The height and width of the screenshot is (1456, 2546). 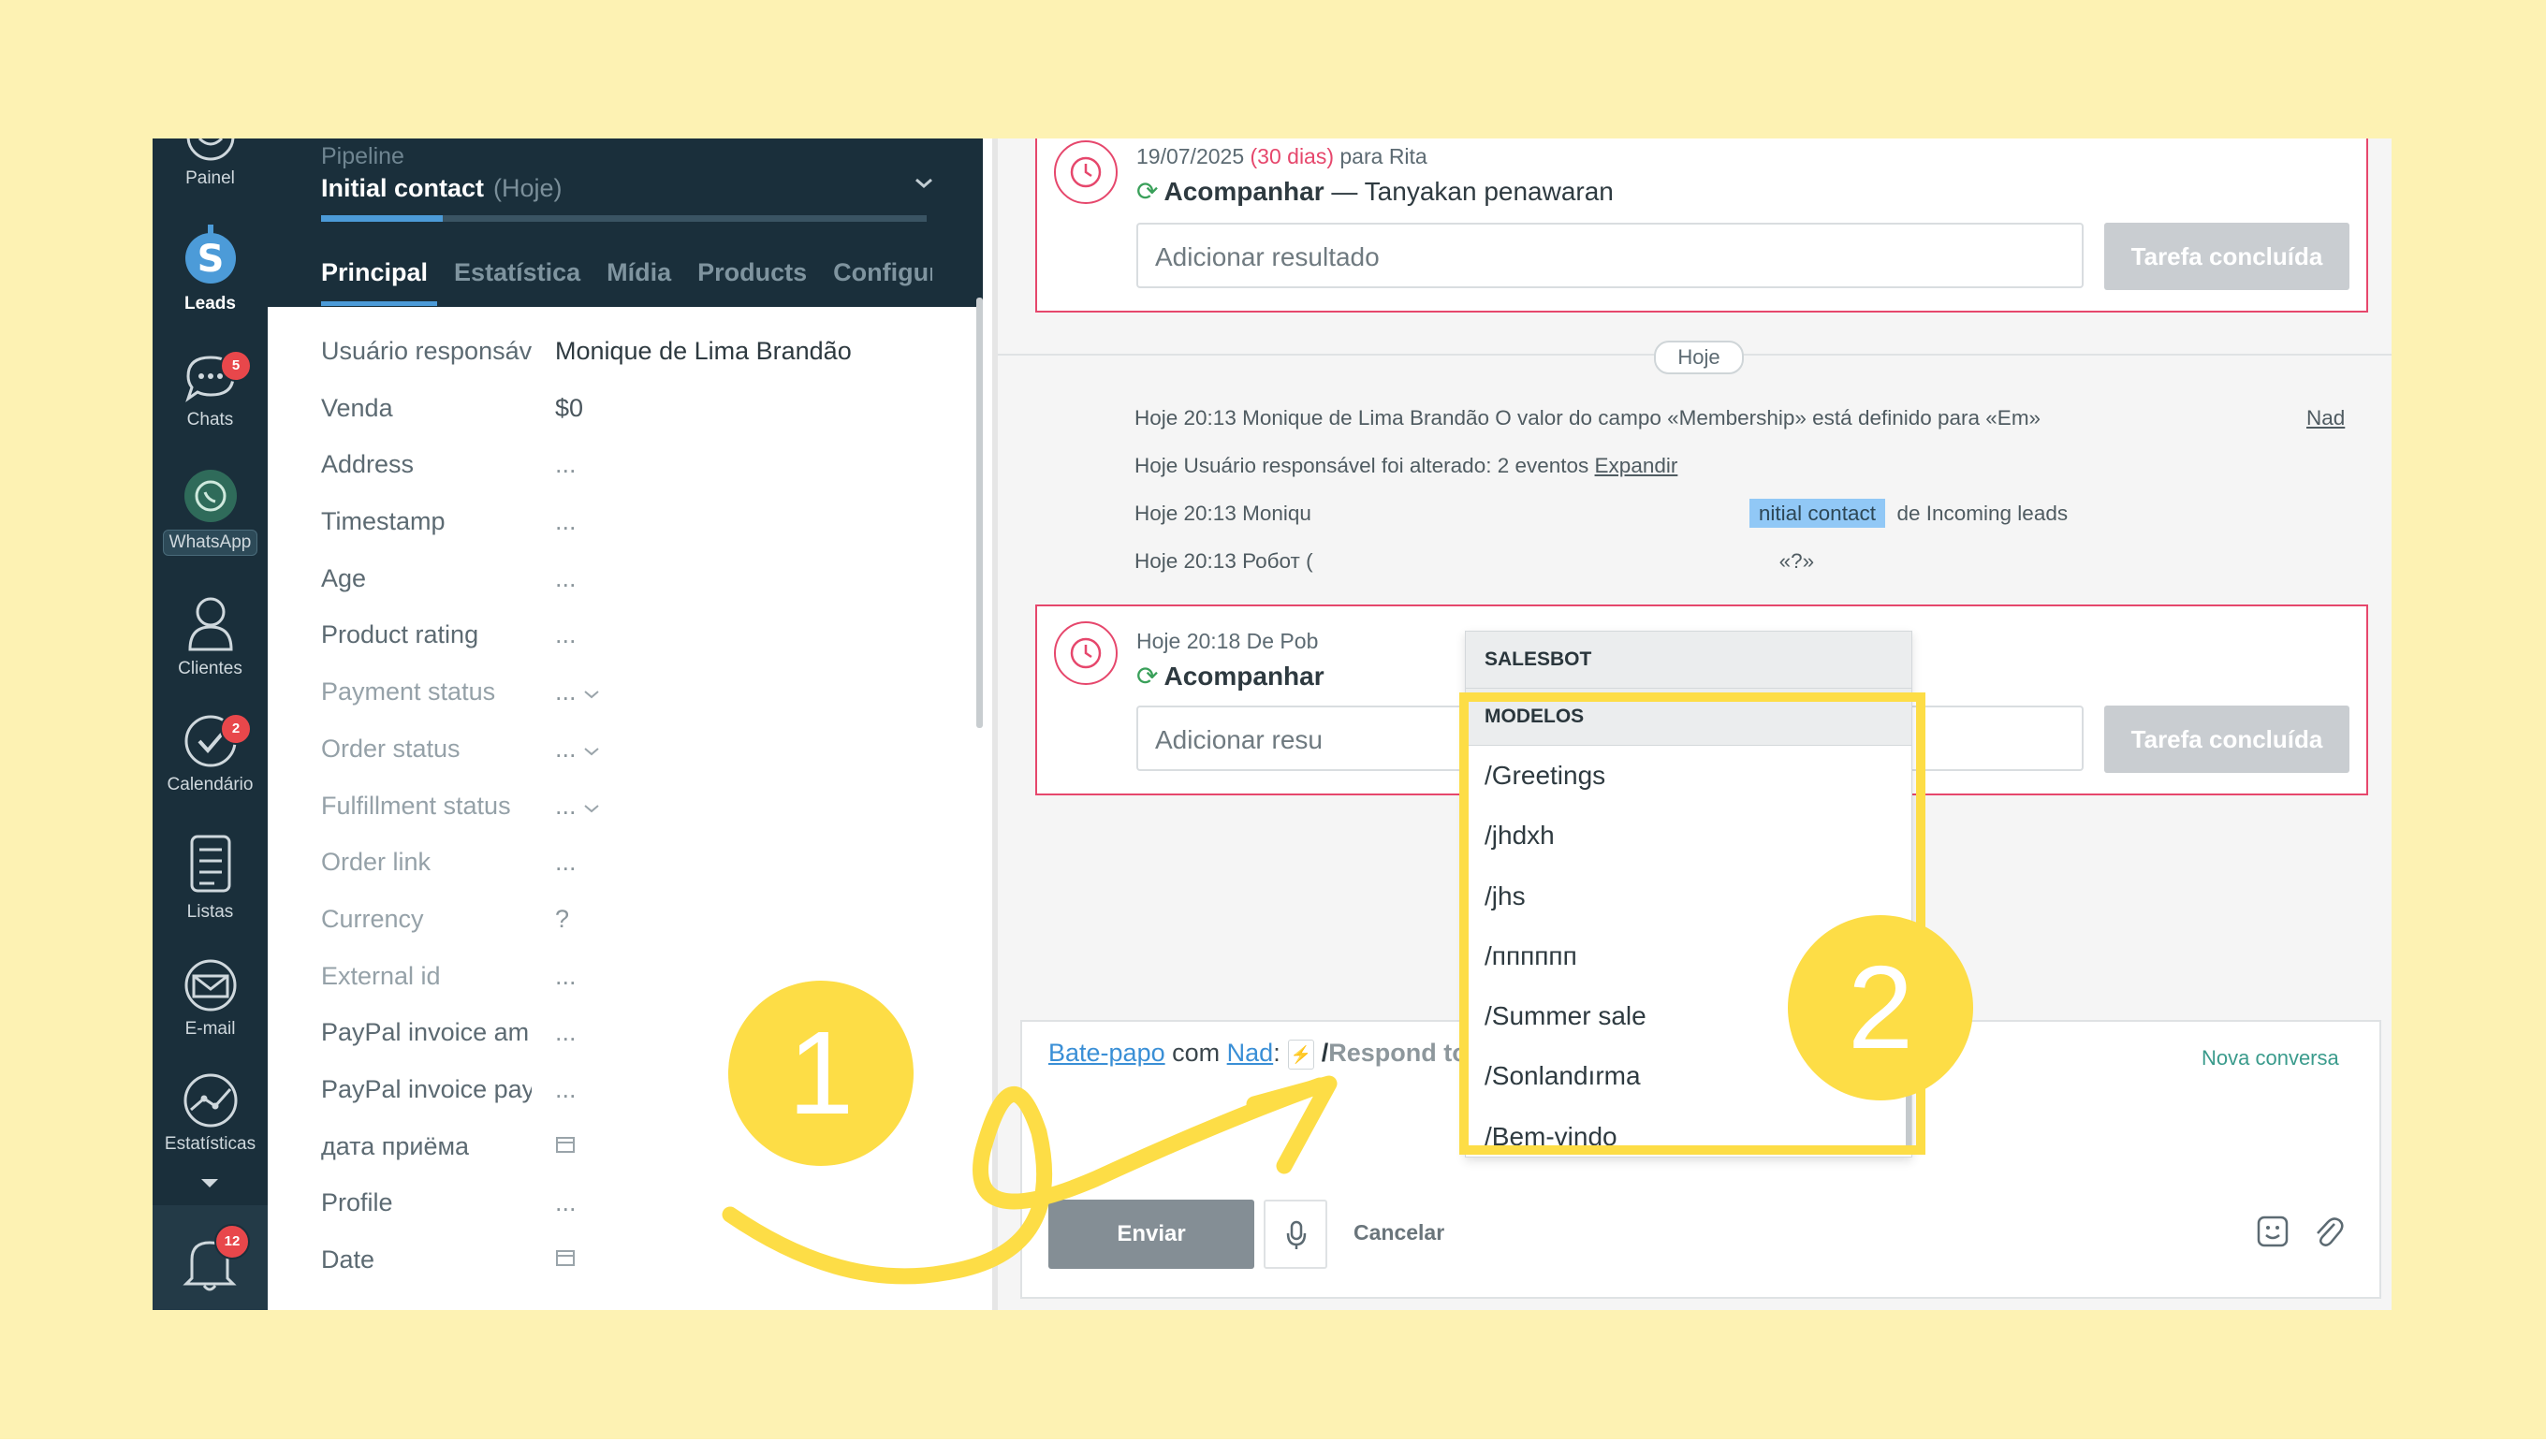 What do you see at coordinates (821, 1073) in the screenshot?
I see `step-1-marker: 1` at bounding box center [821, 1073].